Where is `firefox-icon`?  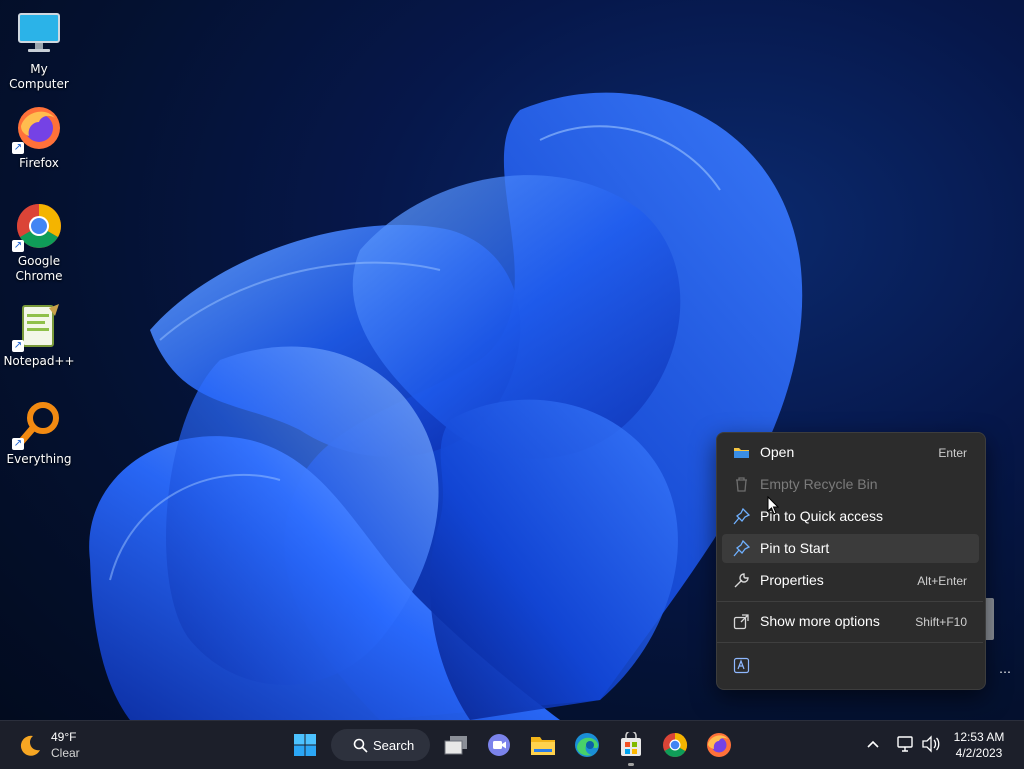
firefox-icon is located at coordinates (719, 745).